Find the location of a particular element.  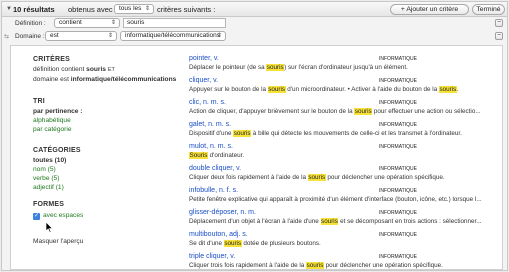

result-title: mulot, n. m. s. is located at coordinates (211, 146).